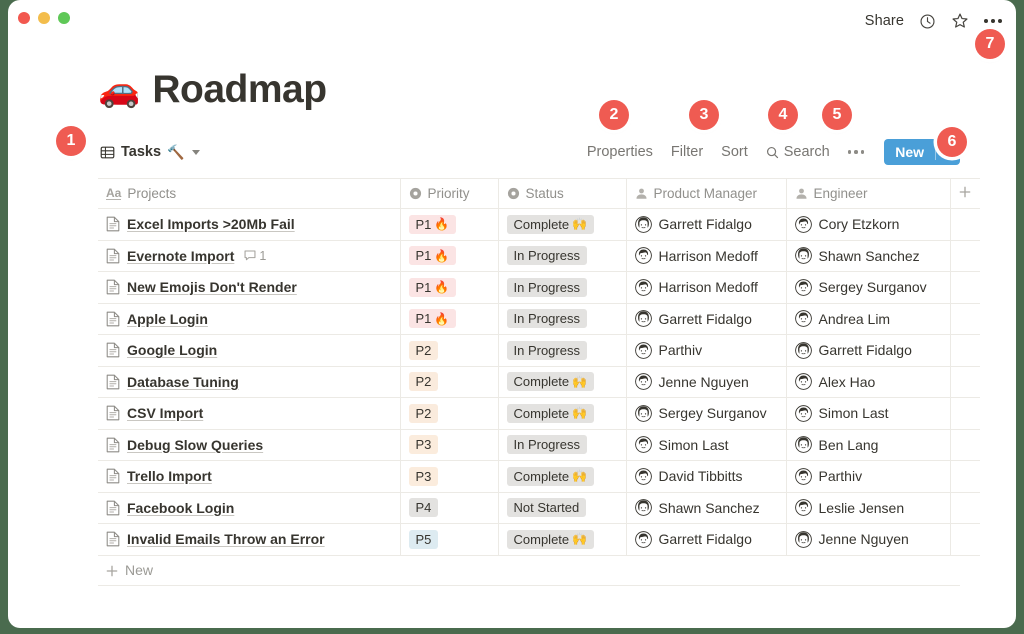 This screenshot has width=1024, height=634. I want to click on cell-project-title: Facebook Login, so click(249, 508).